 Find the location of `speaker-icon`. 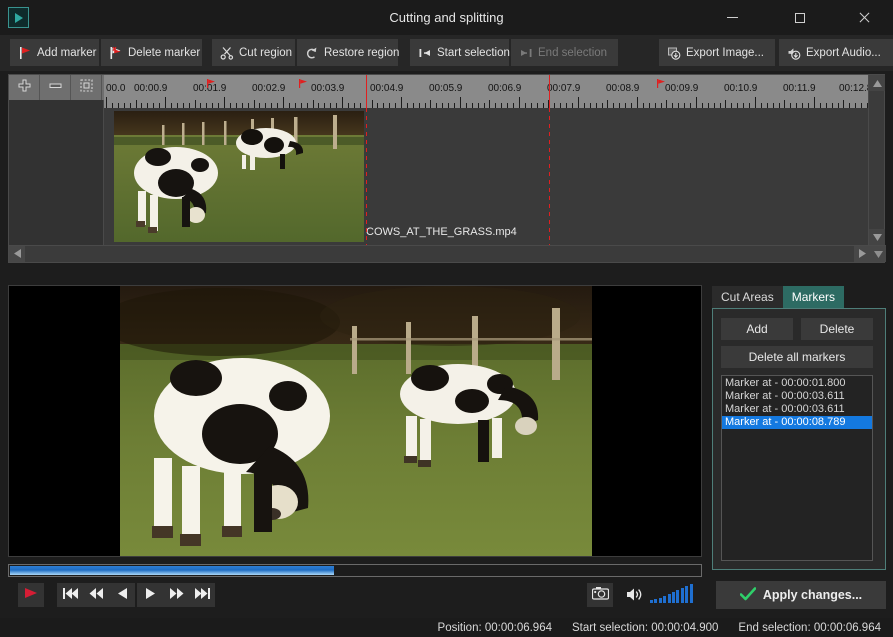

speaker-icon is located at coordinates (634, 594).